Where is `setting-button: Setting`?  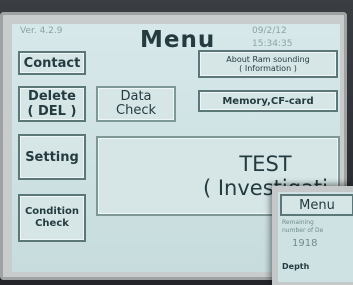
setting-button: Setting is located at coordinates (52, 157).